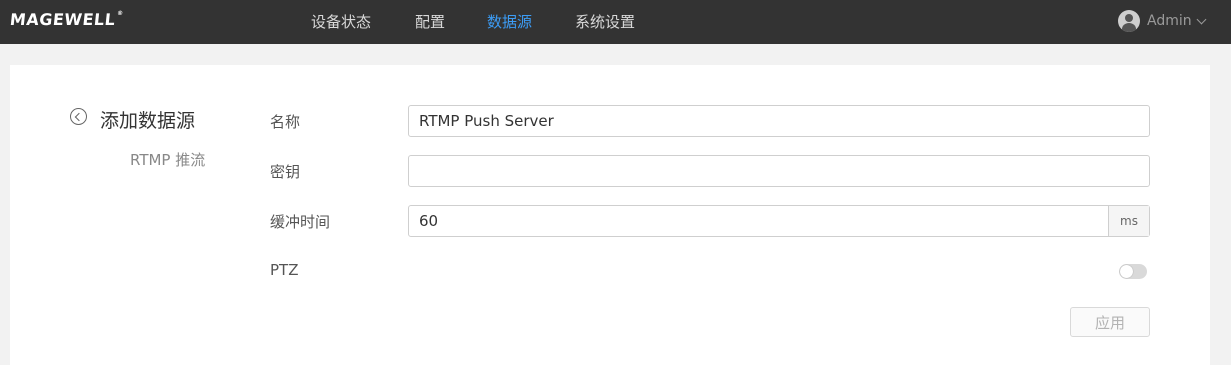 The image size is (1231, 365). I want to click on user-menu: Admin, so click(1162, 21).